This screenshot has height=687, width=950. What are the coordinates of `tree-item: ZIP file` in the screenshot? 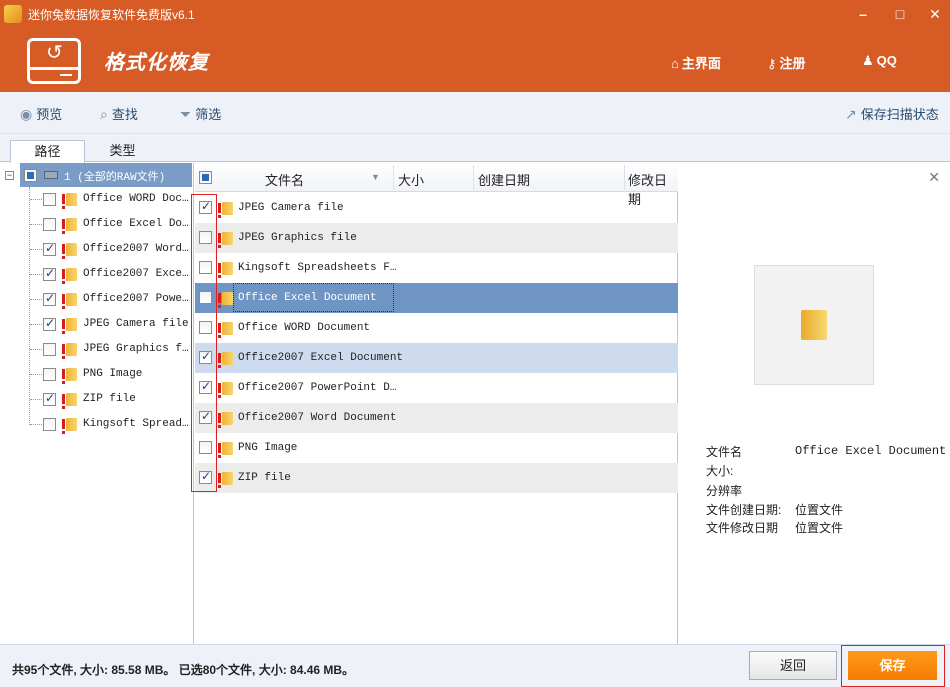 It's located at (110, 399).